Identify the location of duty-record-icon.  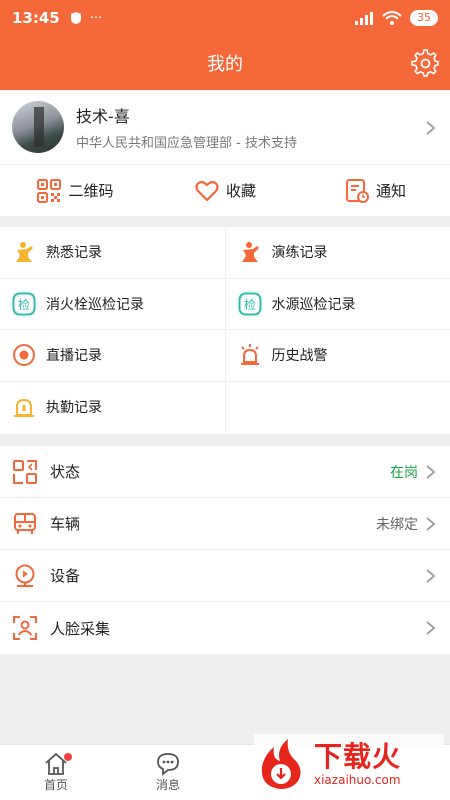
(24, 408).